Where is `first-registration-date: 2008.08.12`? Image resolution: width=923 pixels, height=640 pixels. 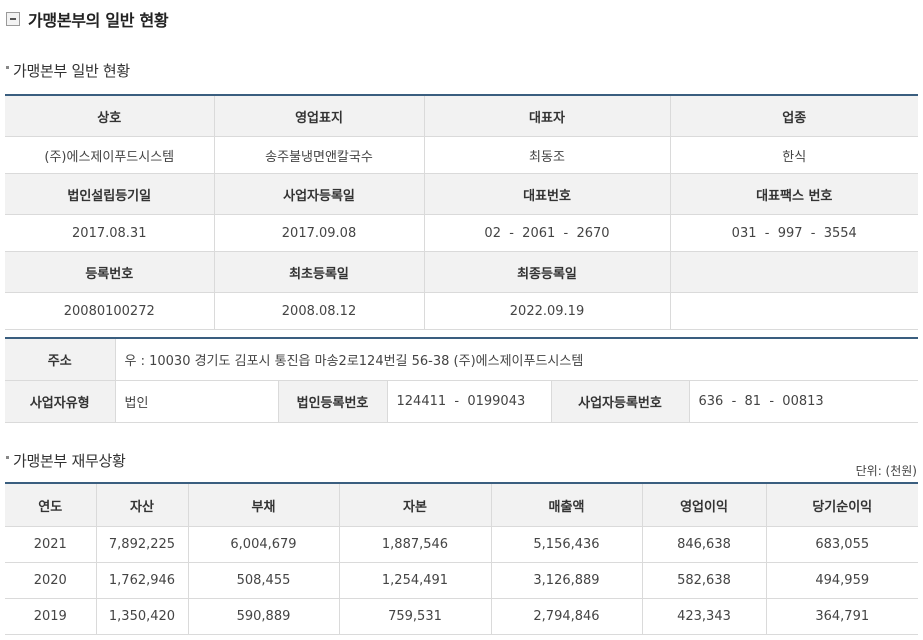
first-registration-date: 2008.08.12 is located at coordinates (319, 311).